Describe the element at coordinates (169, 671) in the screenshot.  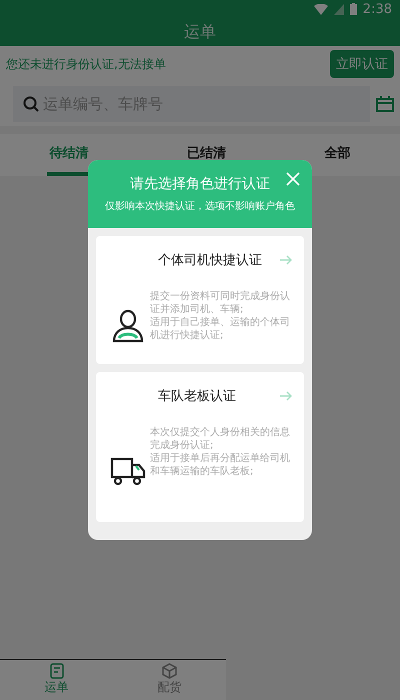
I see `box-icon` at that location.